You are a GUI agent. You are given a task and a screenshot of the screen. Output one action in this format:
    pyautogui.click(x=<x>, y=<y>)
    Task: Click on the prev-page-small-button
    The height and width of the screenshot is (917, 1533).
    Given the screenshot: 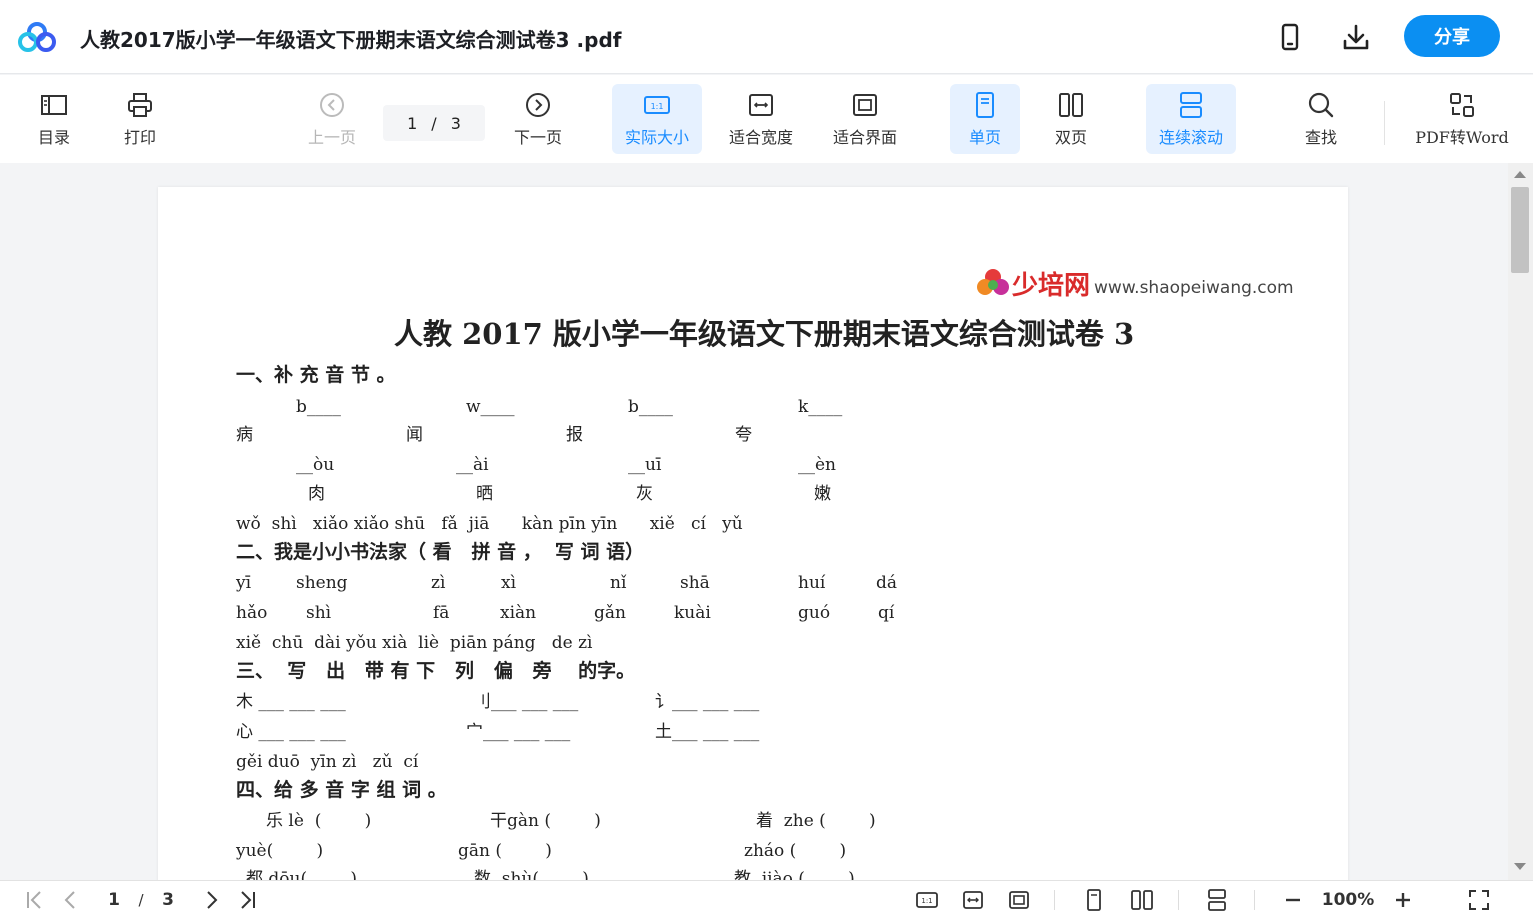 What is the action you would take?
    pyautogui.click(x=71, y=900)
    